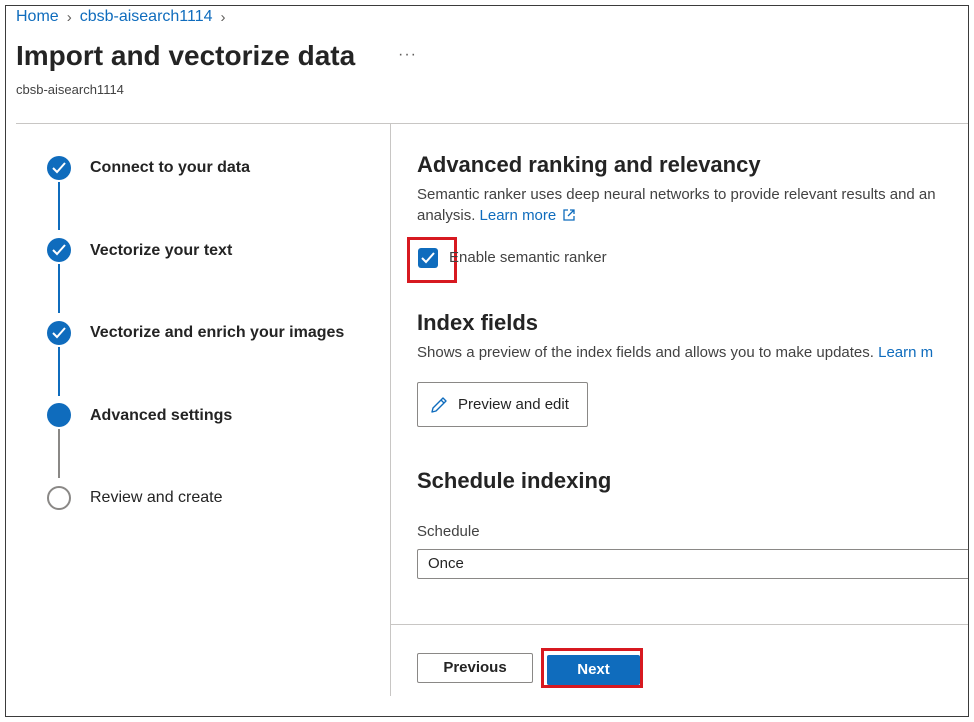  What do you see at coordinates (161, 416) in the screenshot?
I see `step-advanced-settings: Advanced settings` at bounding box center [161, 416].